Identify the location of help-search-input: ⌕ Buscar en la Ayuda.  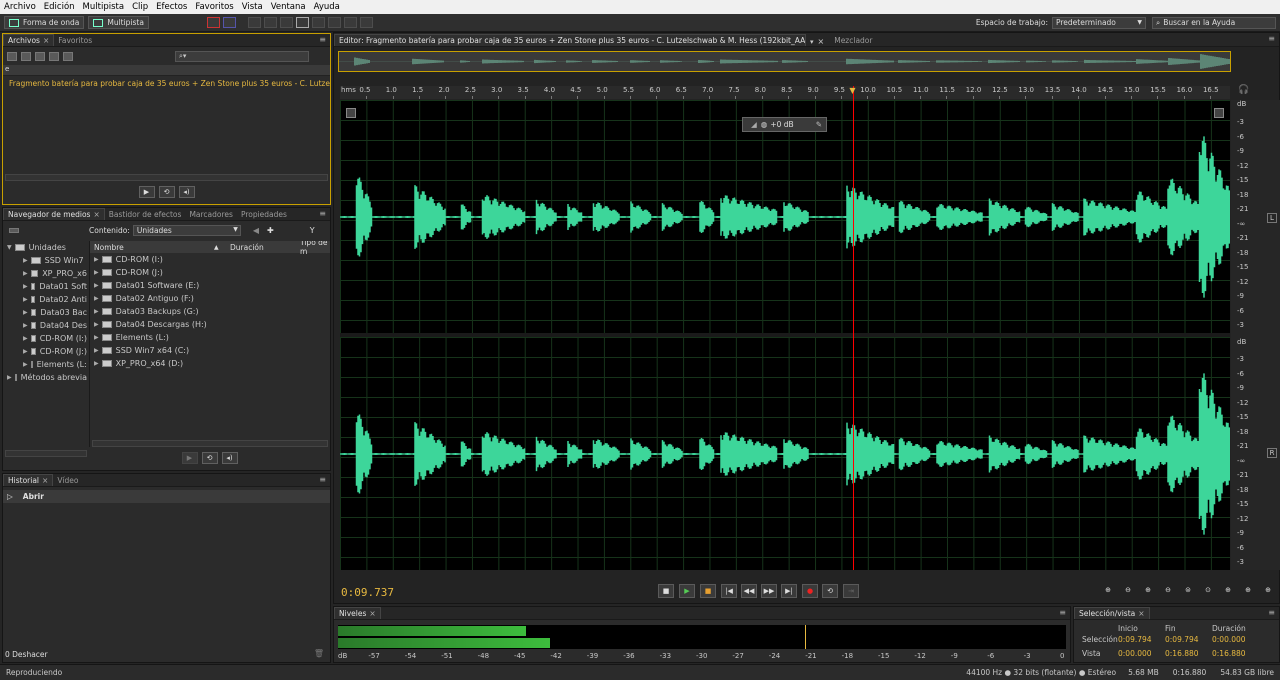
(1214, 22).